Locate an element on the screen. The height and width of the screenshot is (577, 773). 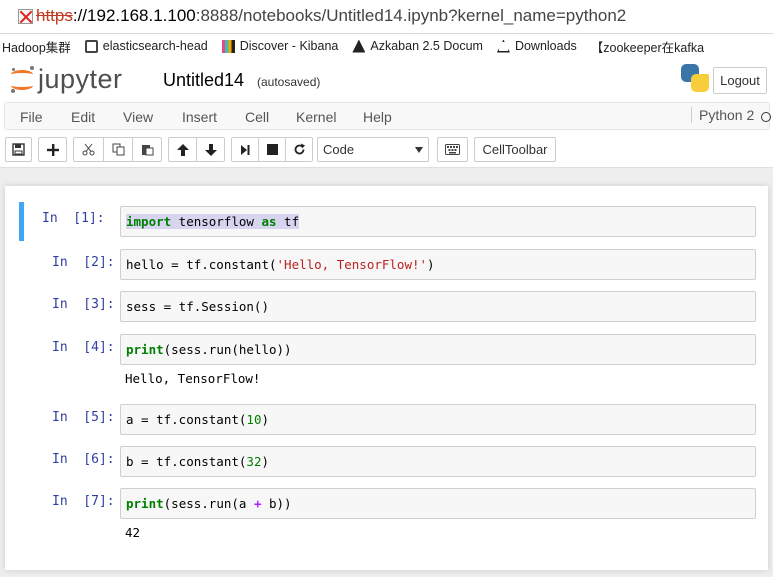
bookmark-downloads: Downloads is located at coordinates (536, 46).